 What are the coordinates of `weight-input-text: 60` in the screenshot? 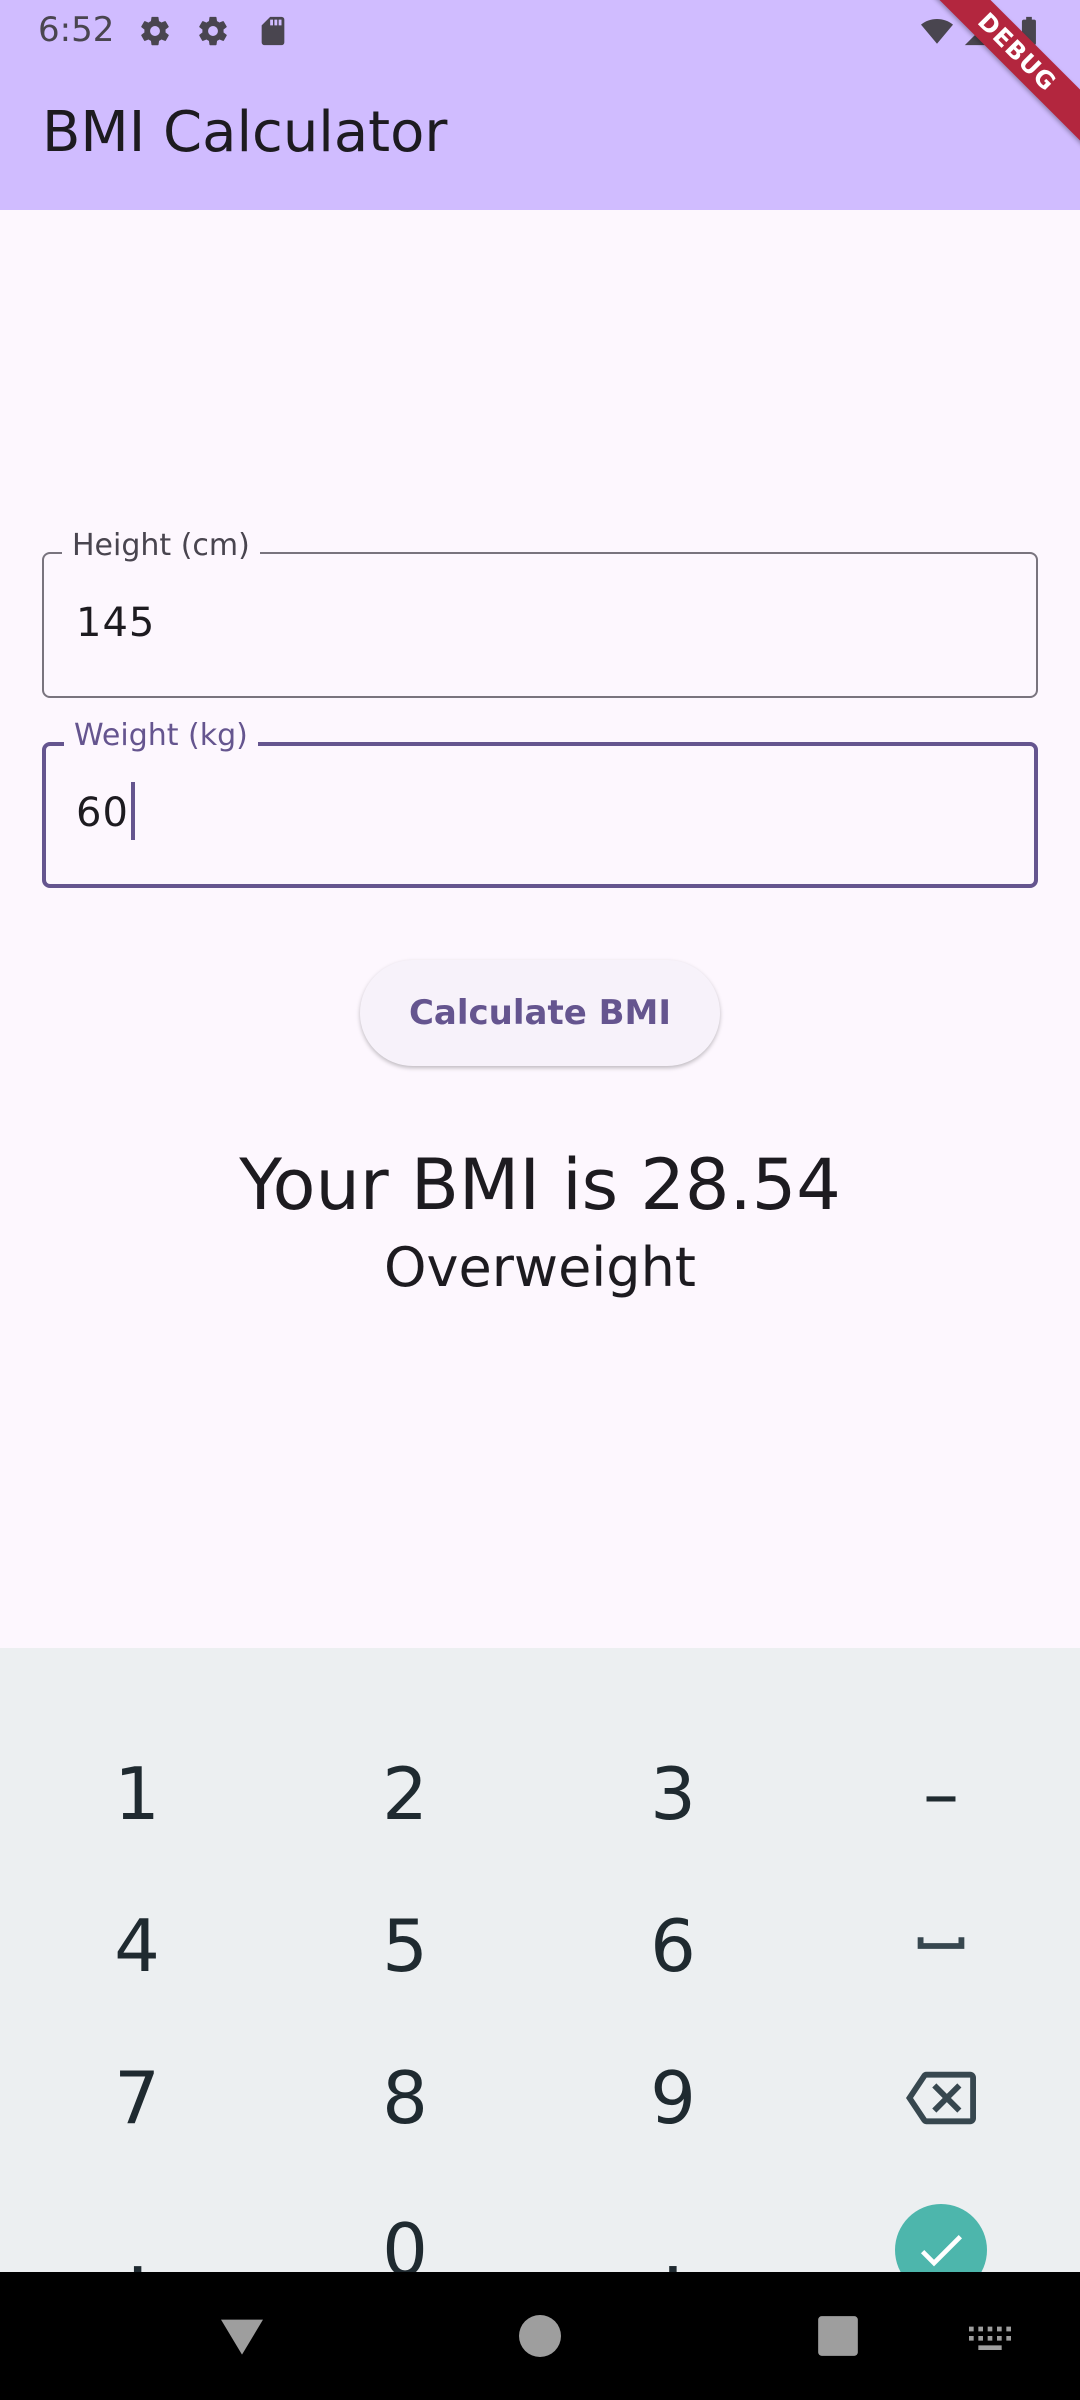 It's located at (102, 813).